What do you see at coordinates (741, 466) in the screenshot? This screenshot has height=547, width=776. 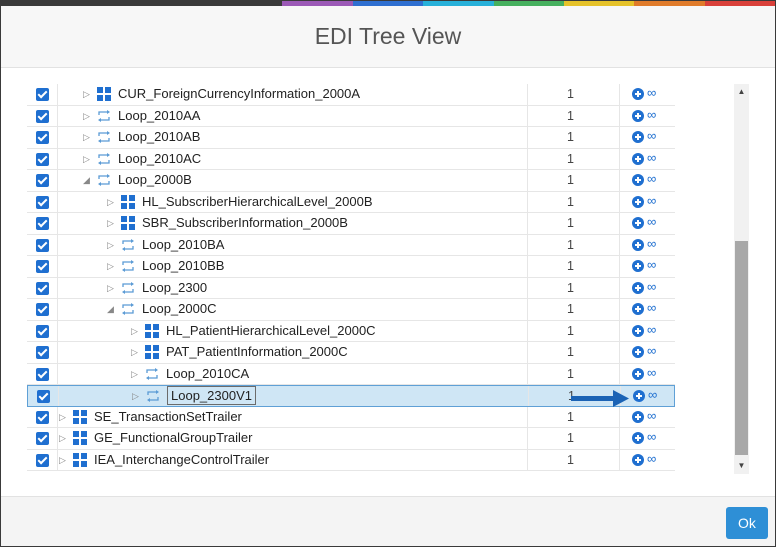 I see `scroll-down-icon: ▼` at bounding box center [741, 466].